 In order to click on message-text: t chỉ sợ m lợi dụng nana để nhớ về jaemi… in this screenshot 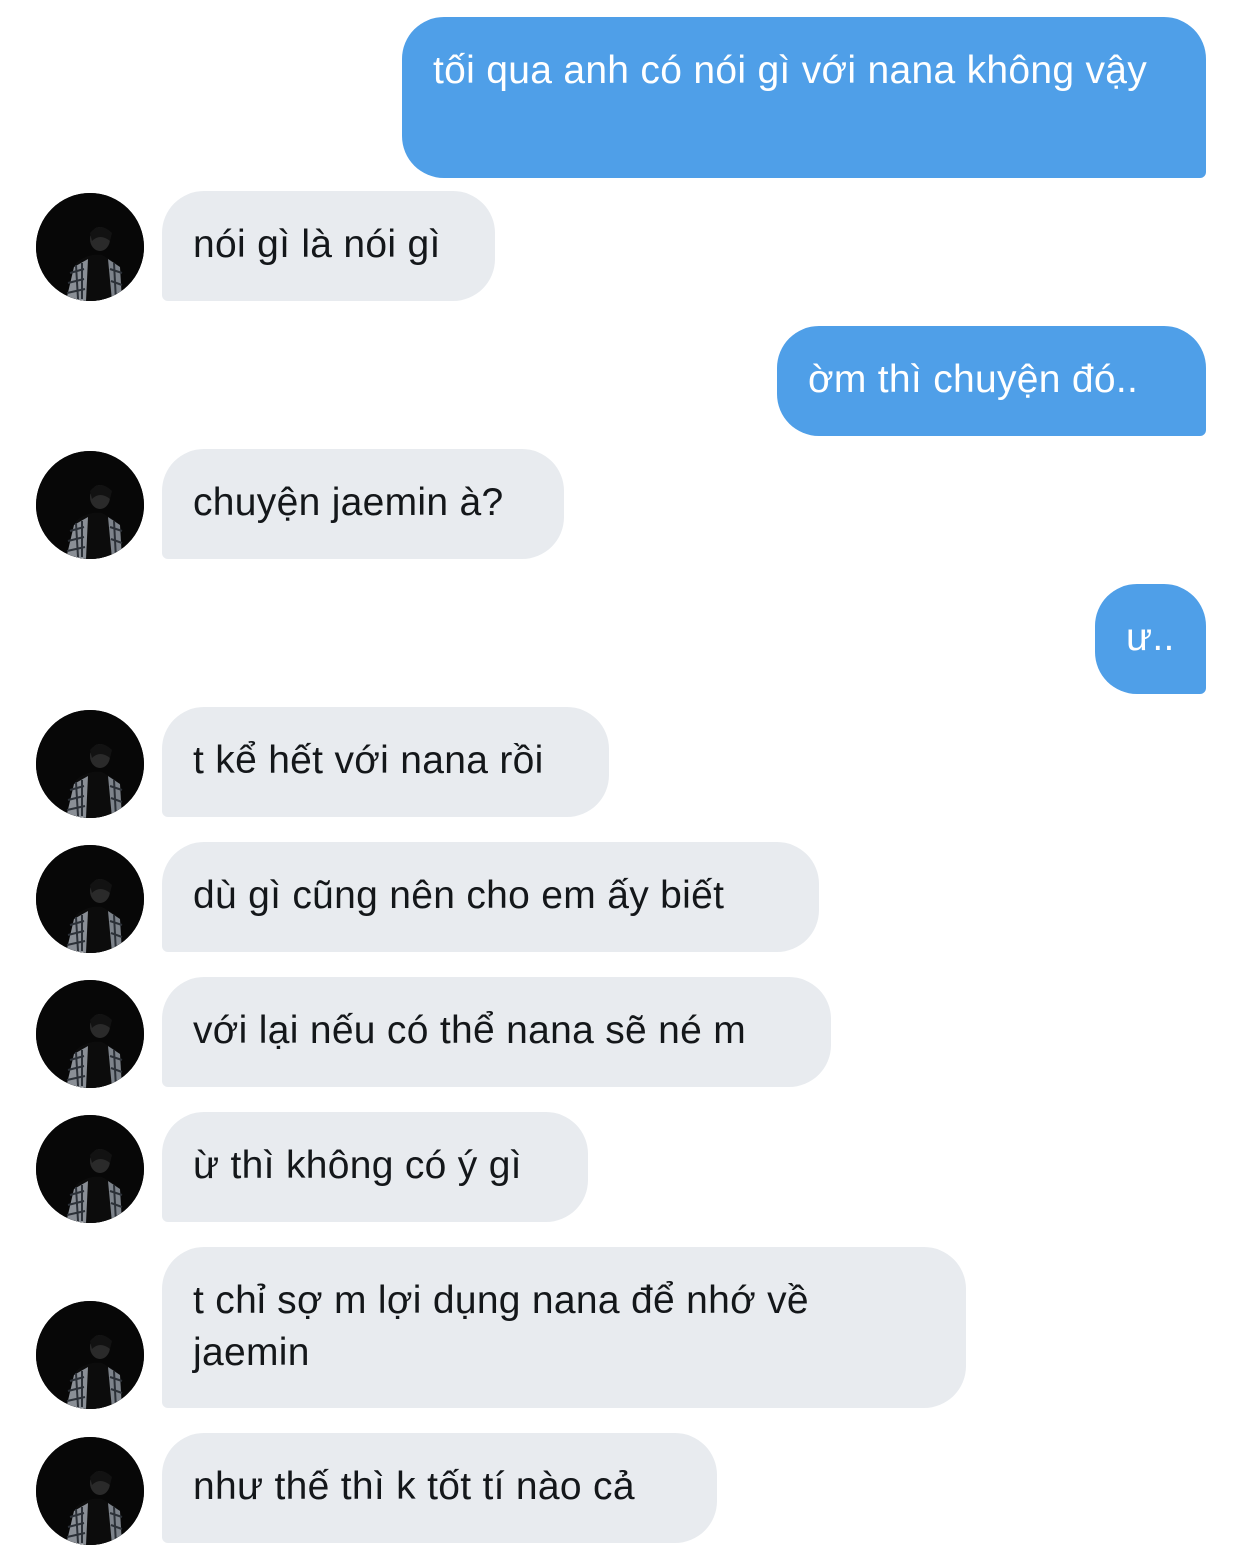, I will do `click(501, 1326)`.